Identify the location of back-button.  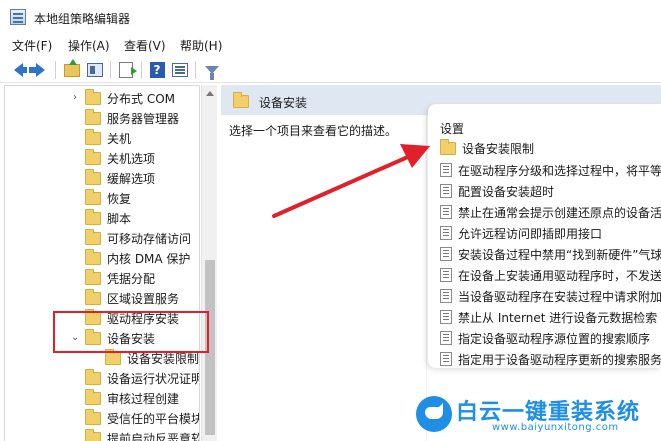
(18, 70).